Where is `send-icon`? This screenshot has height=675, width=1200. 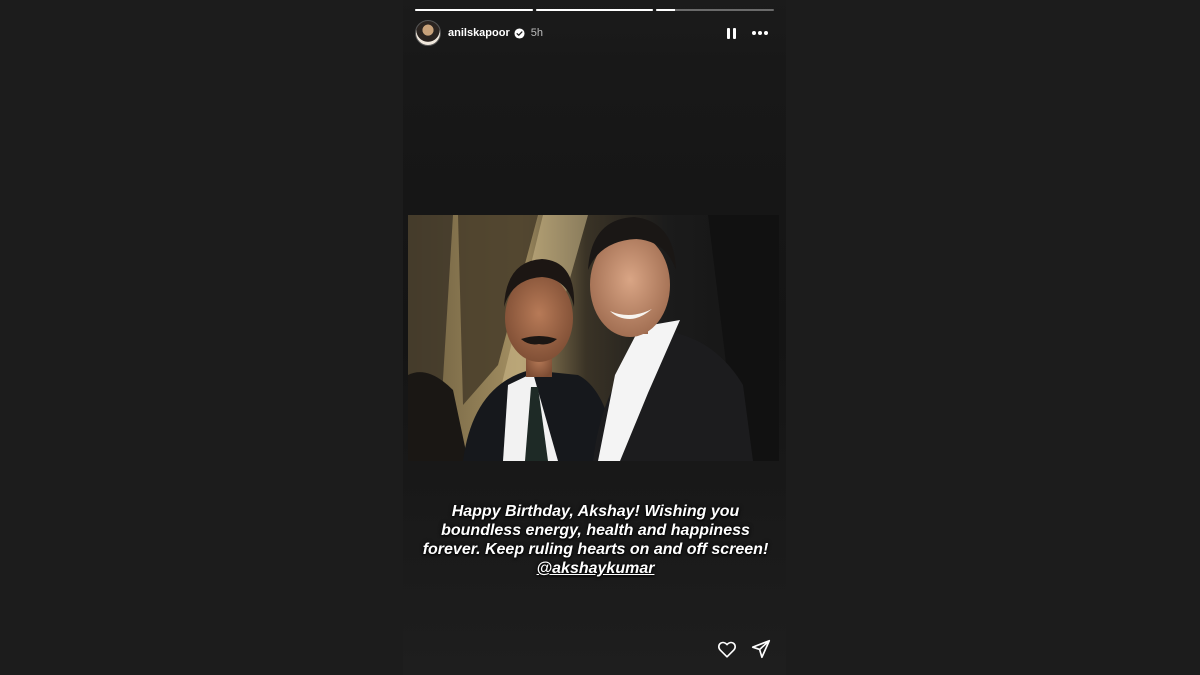 send-icon is located at coordinates (761, 649).